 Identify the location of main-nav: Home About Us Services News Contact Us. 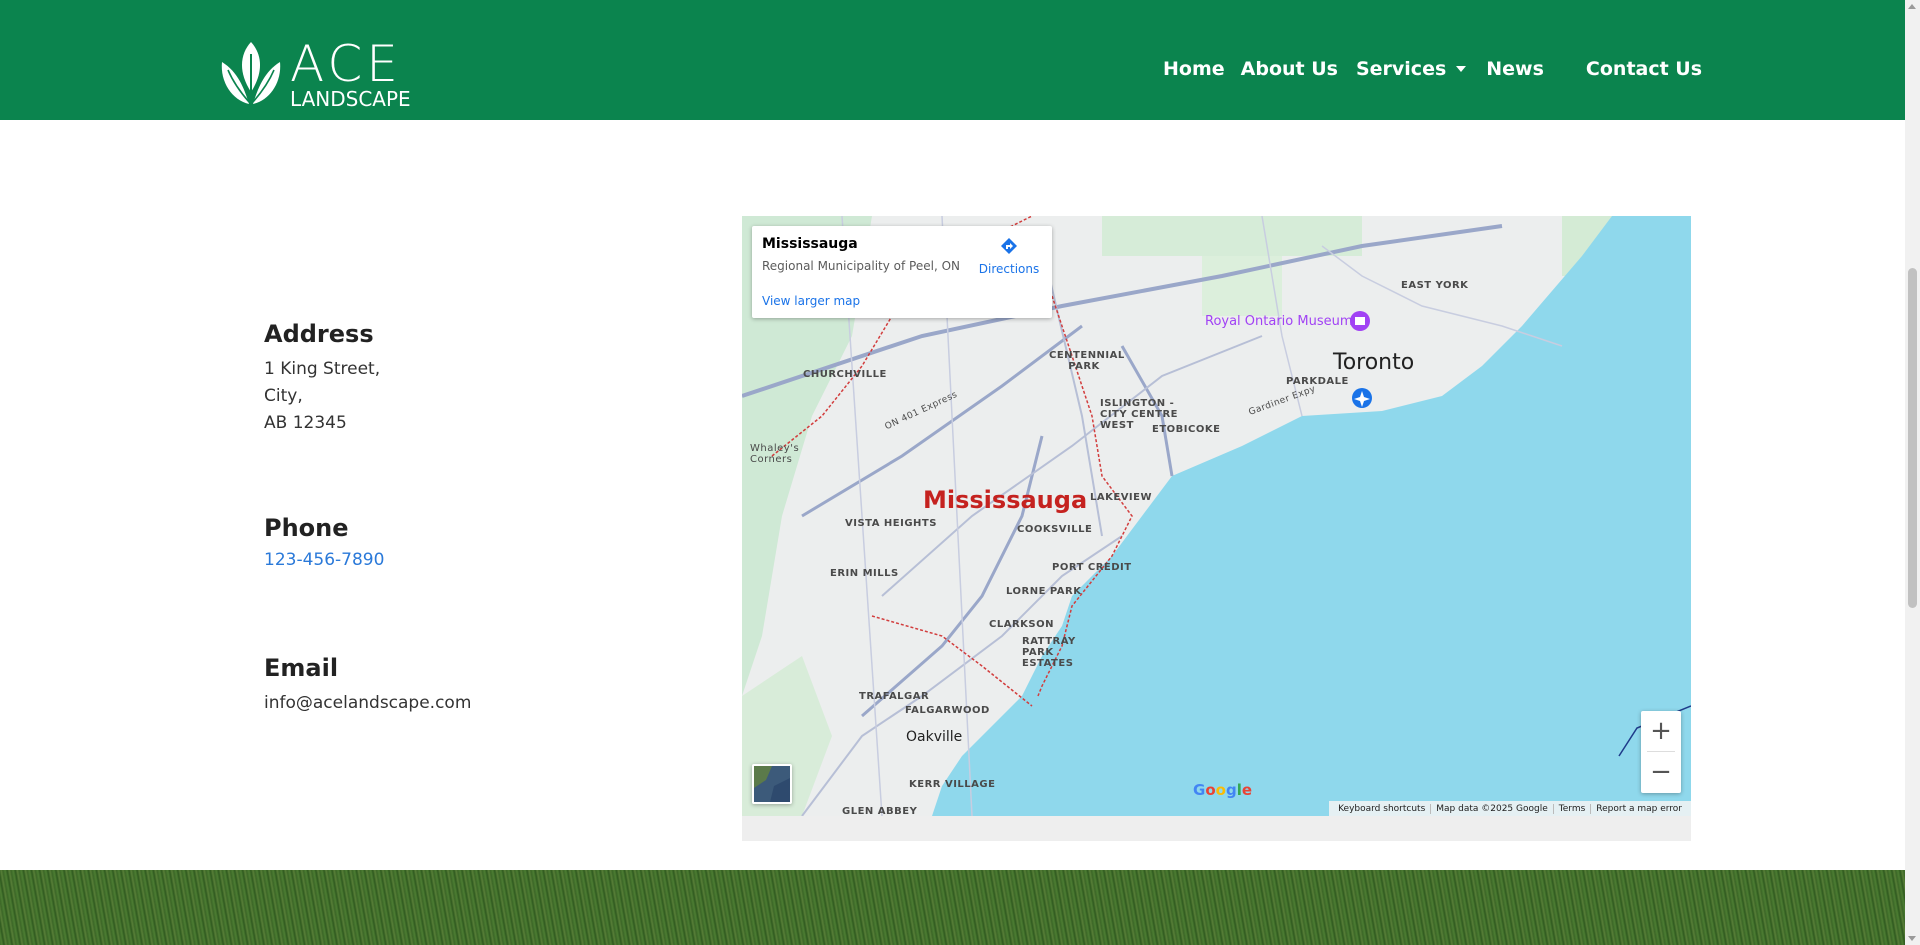
(1432, 69).